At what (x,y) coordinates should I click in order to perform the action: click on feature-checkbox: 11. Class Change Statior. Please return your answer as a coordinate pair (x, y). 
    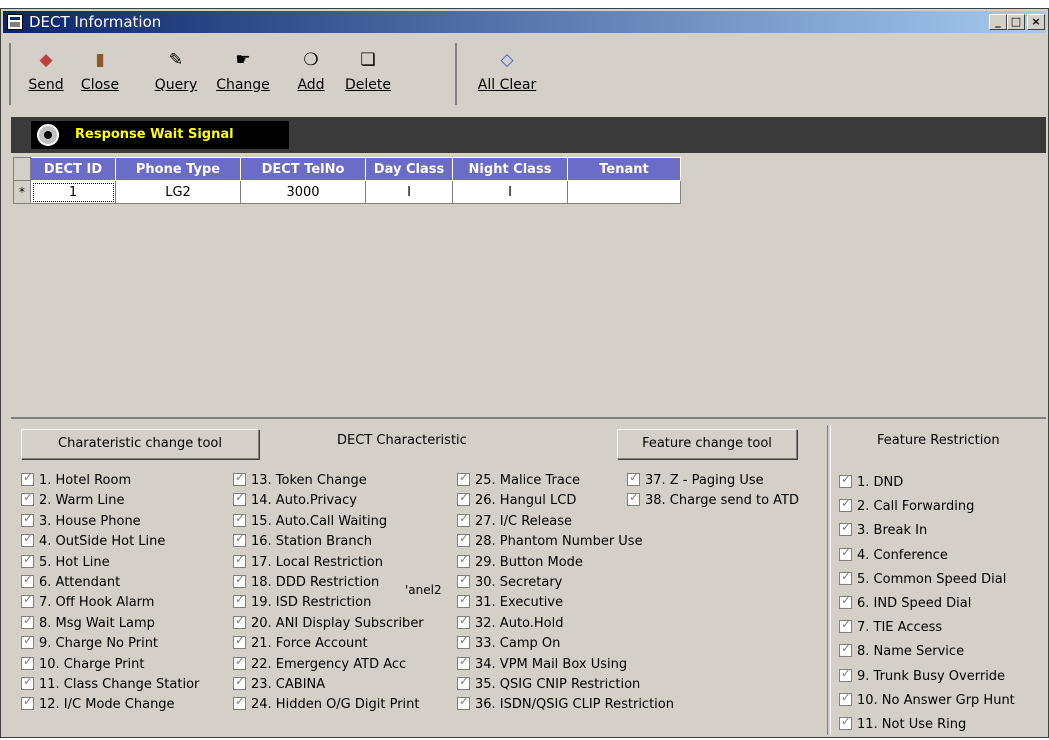
    Looking at the image, I should click on (126, 687).